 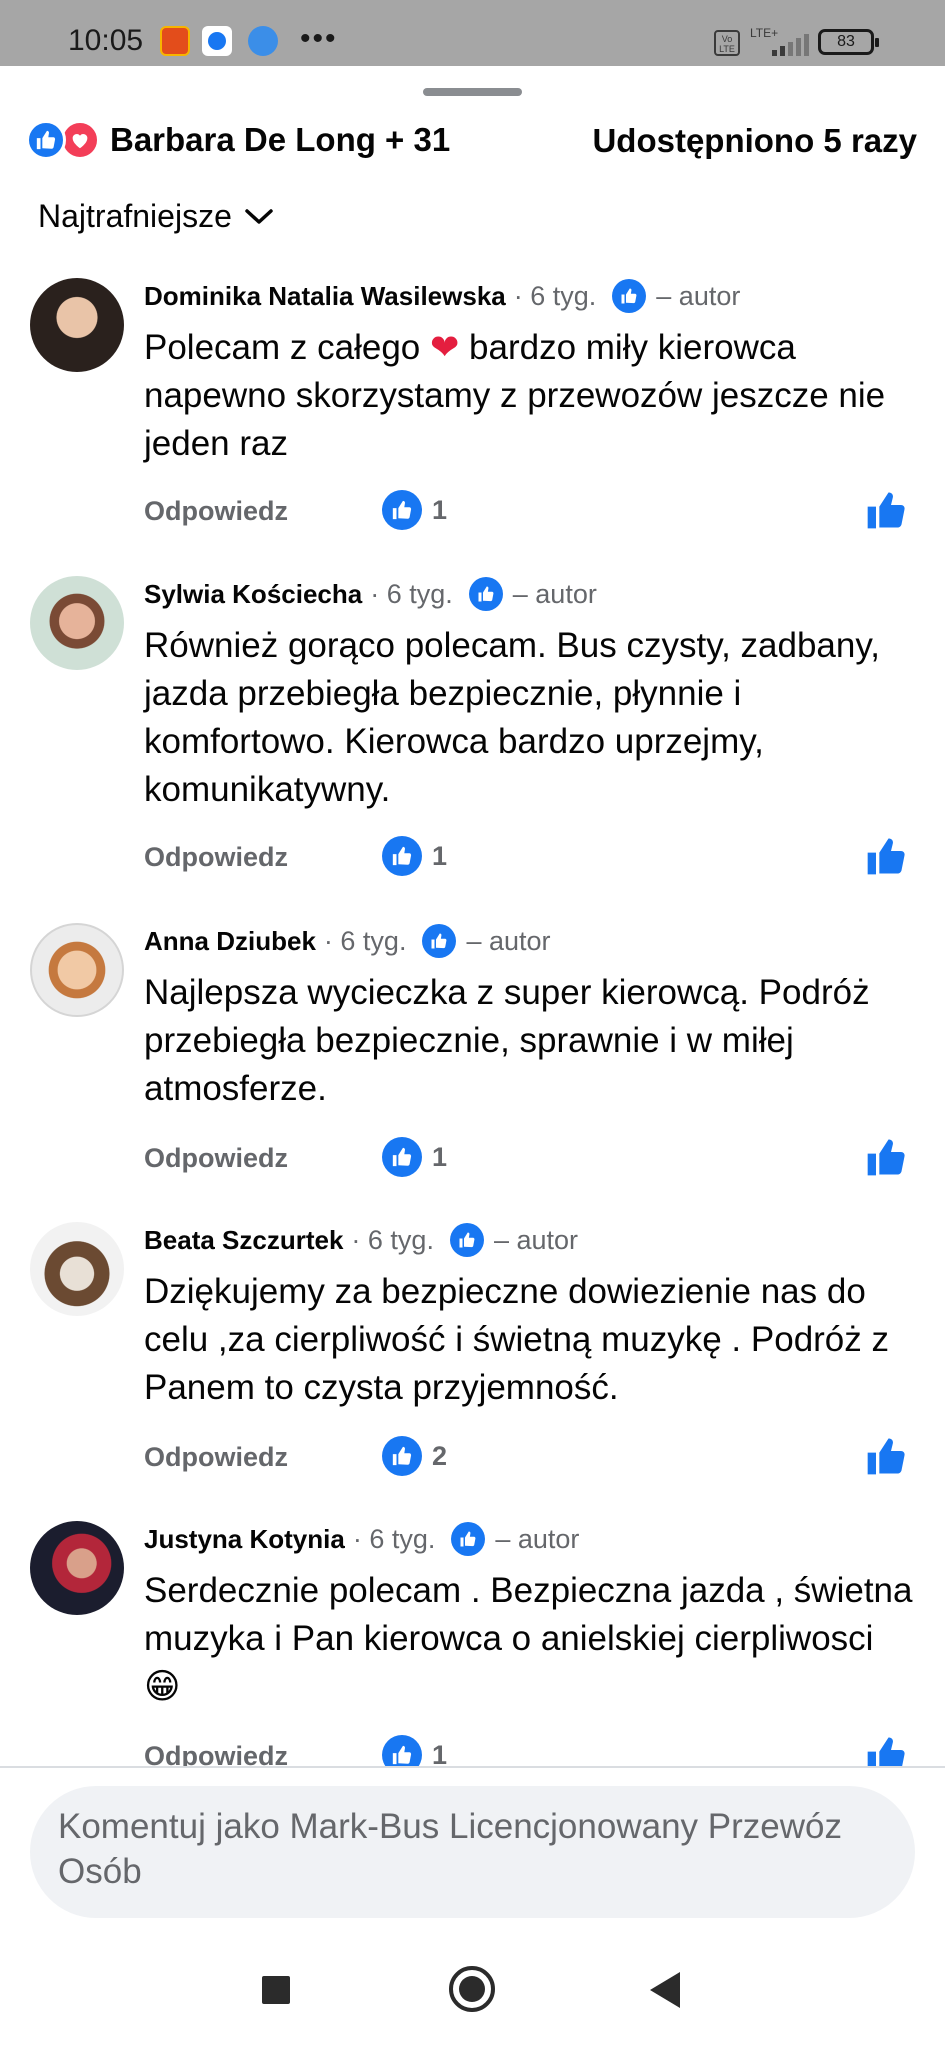 I want to click on chevron-down-icon, so click(x=259, y=216).